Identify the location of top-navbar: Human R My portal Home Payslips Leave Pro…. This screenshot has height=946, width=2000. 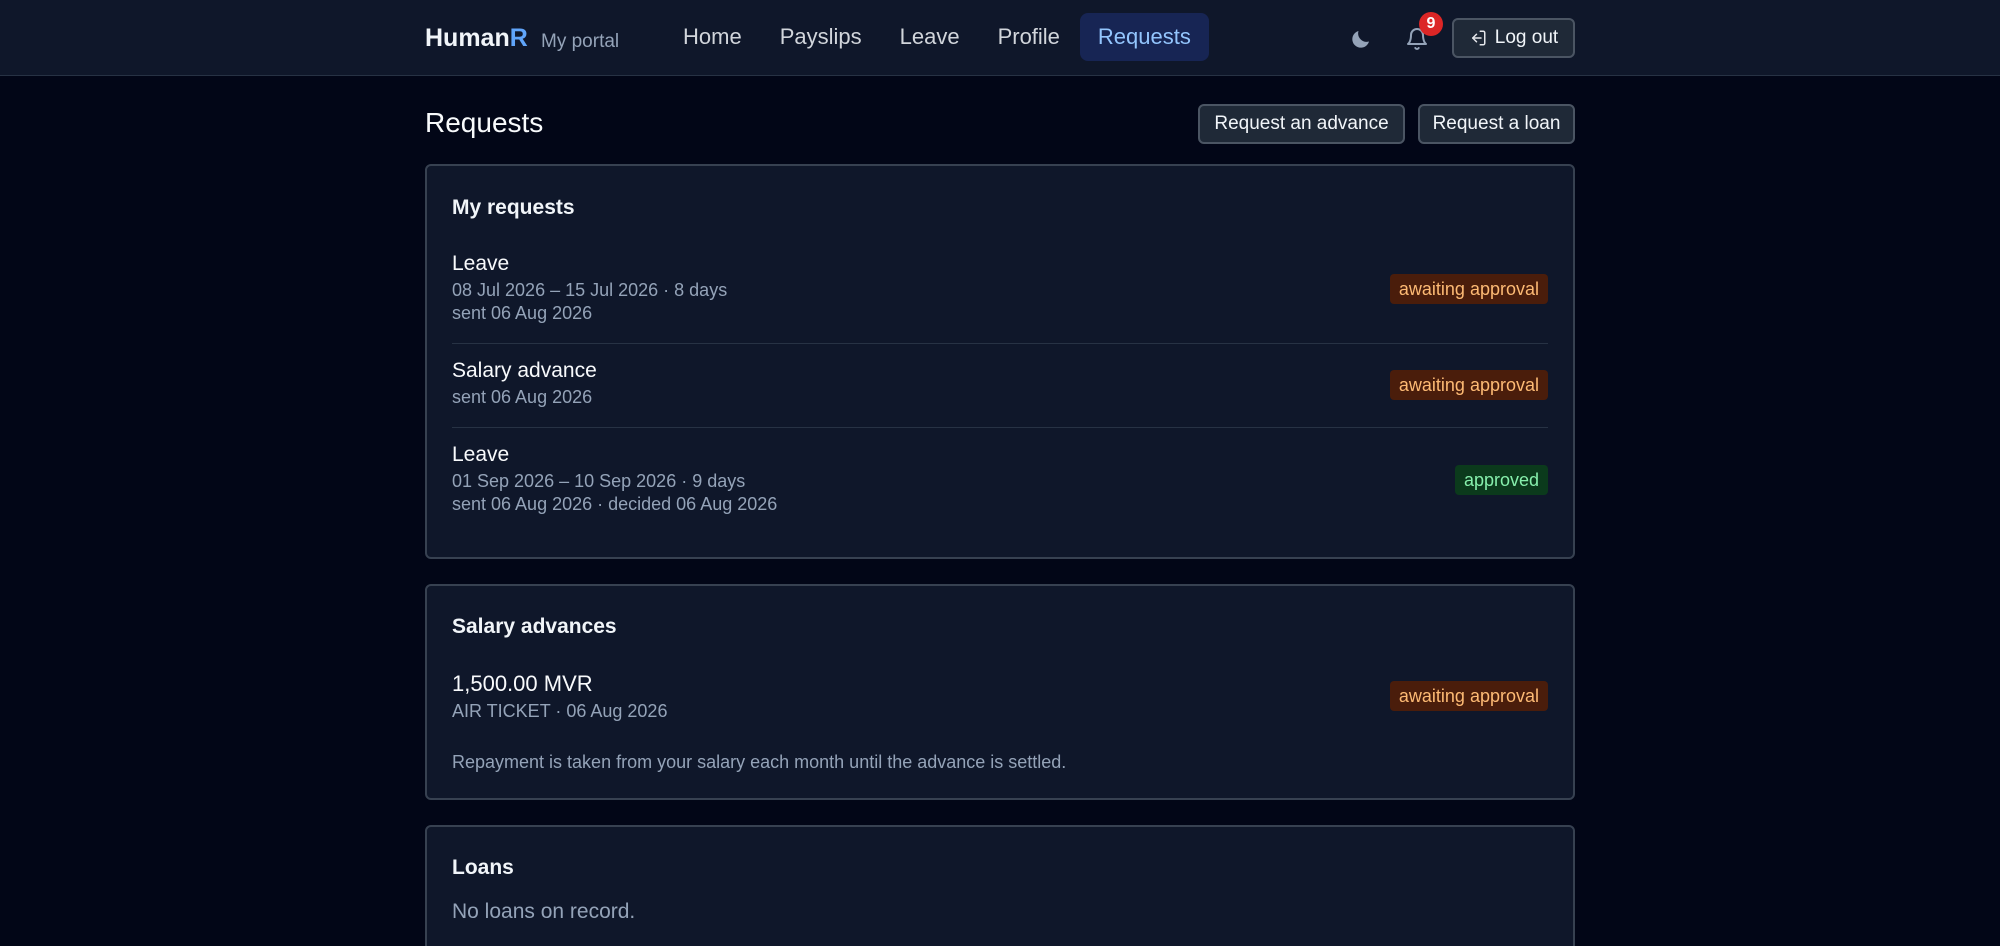
(1000, 38).